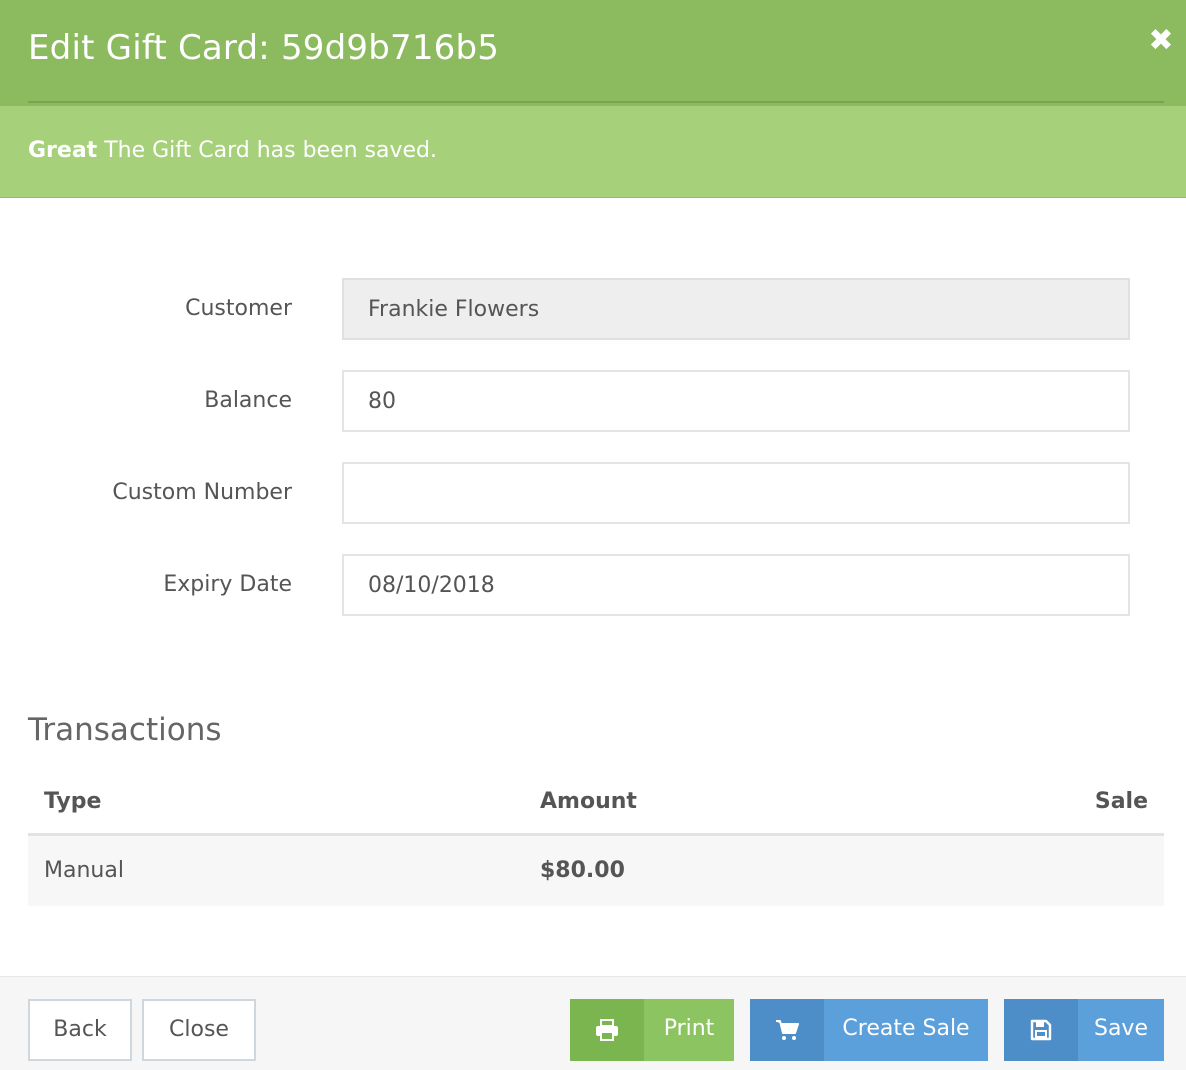 This screenshot has width=1186, height=1070. Describe the element at coordinates (80, 1030) in the screenshot. I see `back-button: Back` at that location.